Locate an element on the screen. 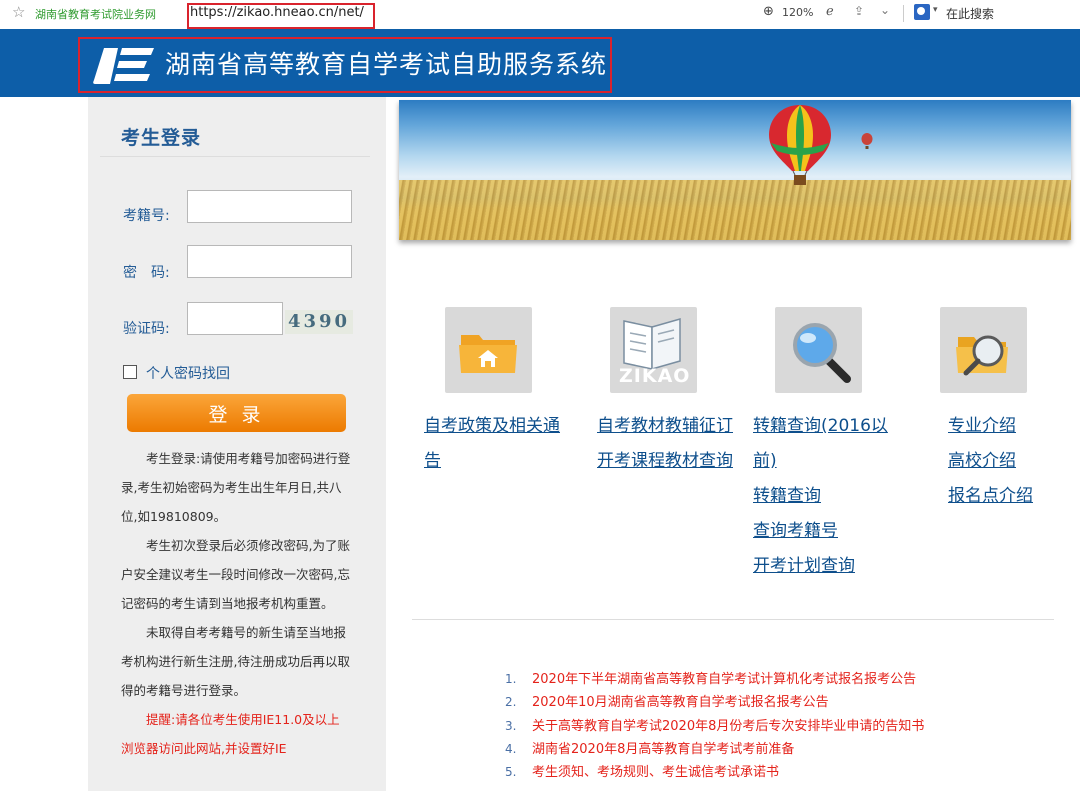 The width and height of the screenshot is (1080, 791). banner-image is located at coordinates (735, 170).